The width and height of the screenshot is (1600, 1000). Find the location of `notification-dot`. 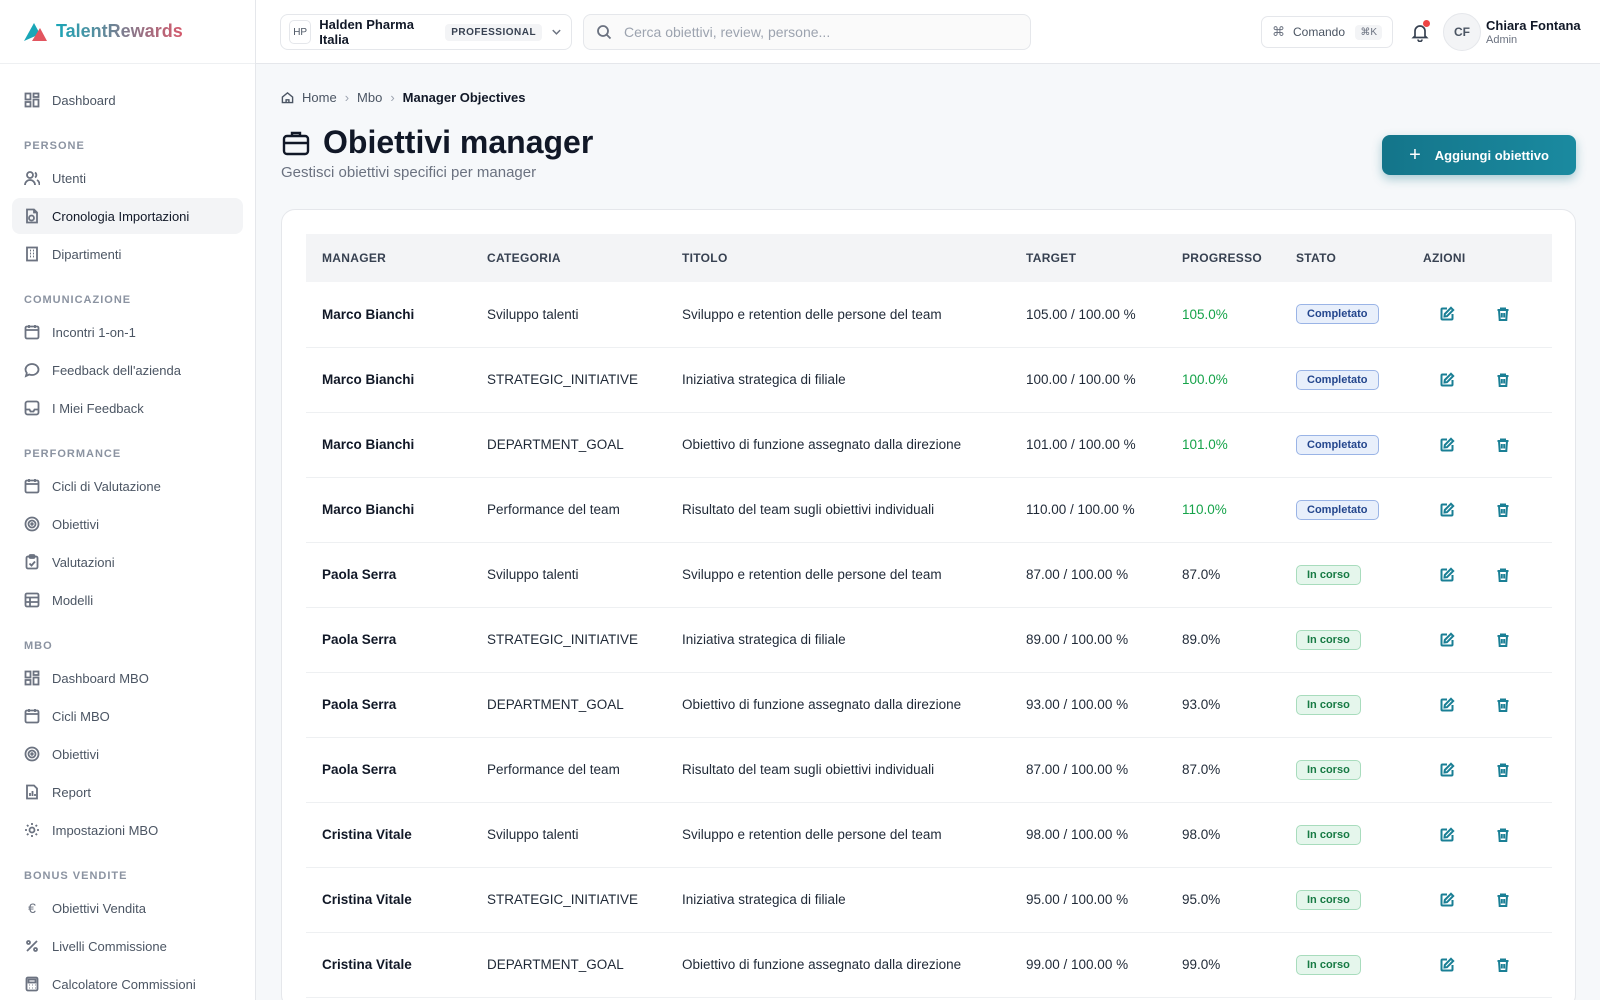

notification-dot is located at coordinates (1426, 23).